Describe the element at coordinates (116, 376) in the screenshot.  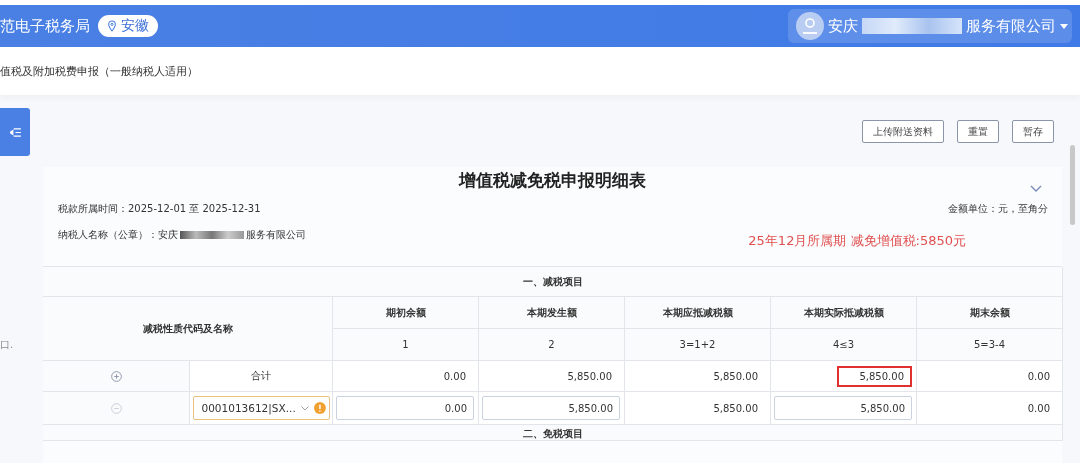
I see `add-row-icon` at that location.